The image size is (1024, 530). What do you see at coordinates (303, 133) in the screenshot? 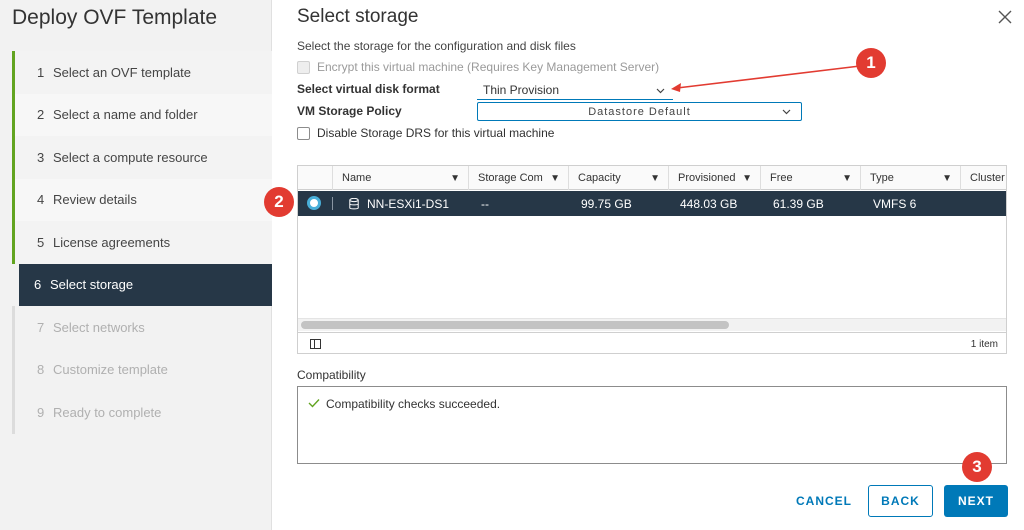
I see `disable-drs-checkbox` at bounding box center [303, 133].